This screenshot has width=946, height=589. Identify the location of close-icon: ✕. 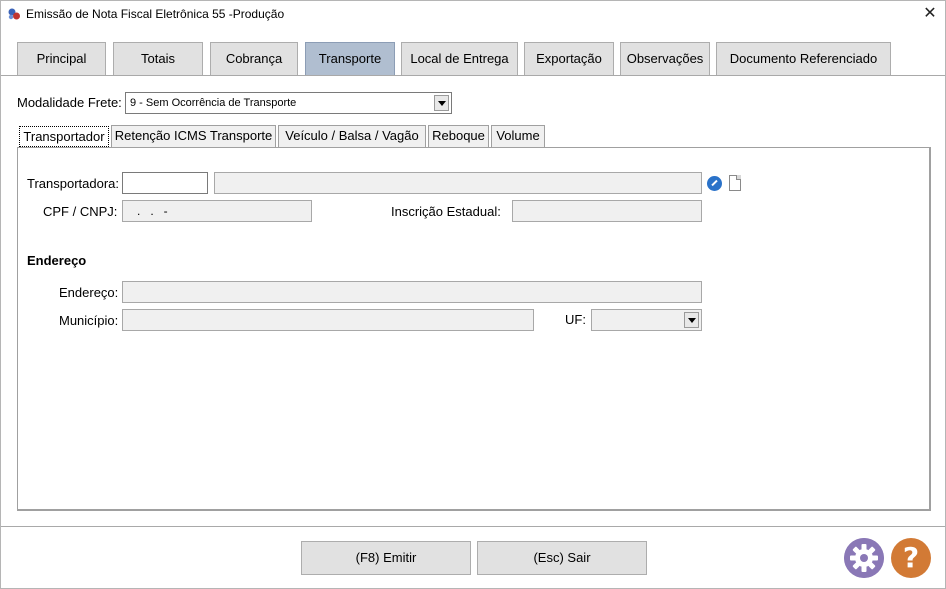
(930, 13).